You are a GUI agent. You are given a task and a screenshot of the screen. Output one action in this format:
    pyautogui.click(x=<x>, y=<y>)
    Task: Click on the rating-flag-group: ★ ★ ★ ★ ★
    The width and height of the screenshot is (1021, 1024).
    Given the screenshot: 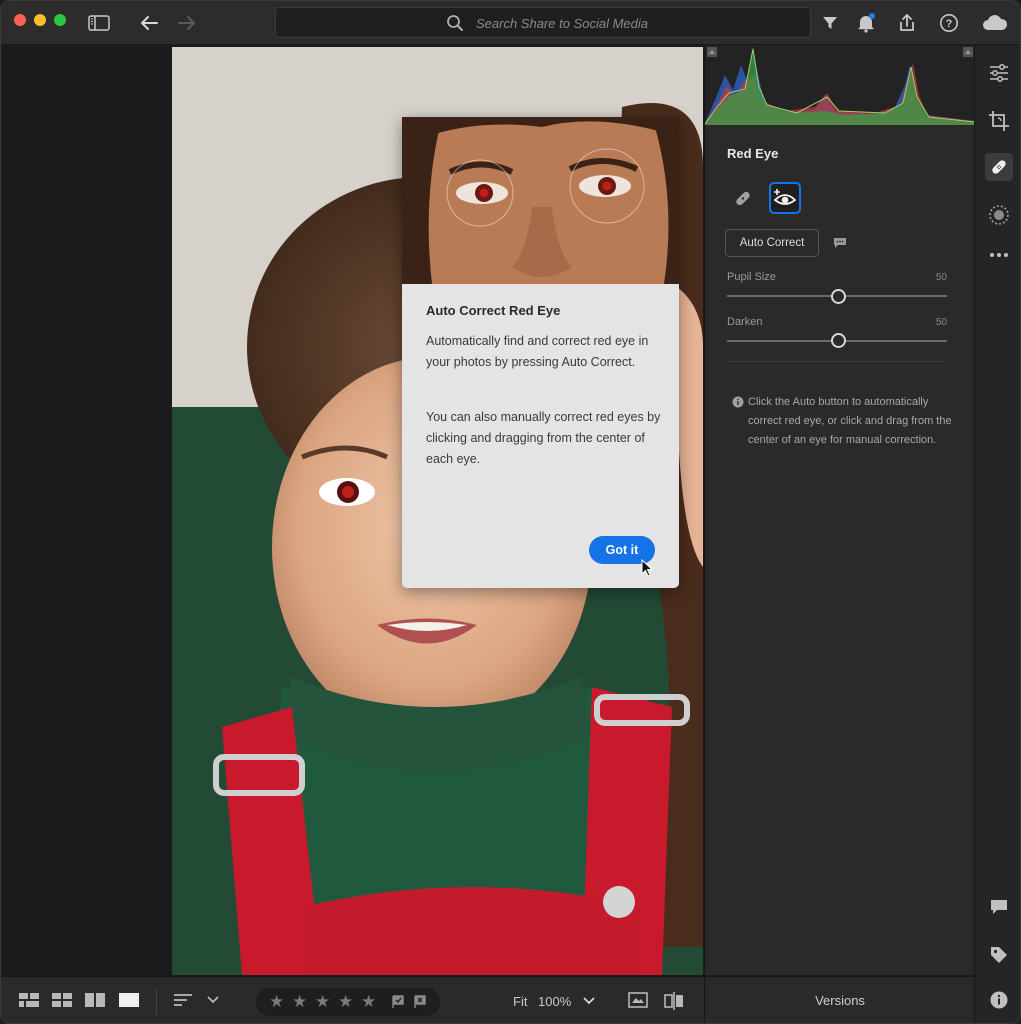 What is the action you would take?
    pyautogui.click(x=348, y=1002)
    